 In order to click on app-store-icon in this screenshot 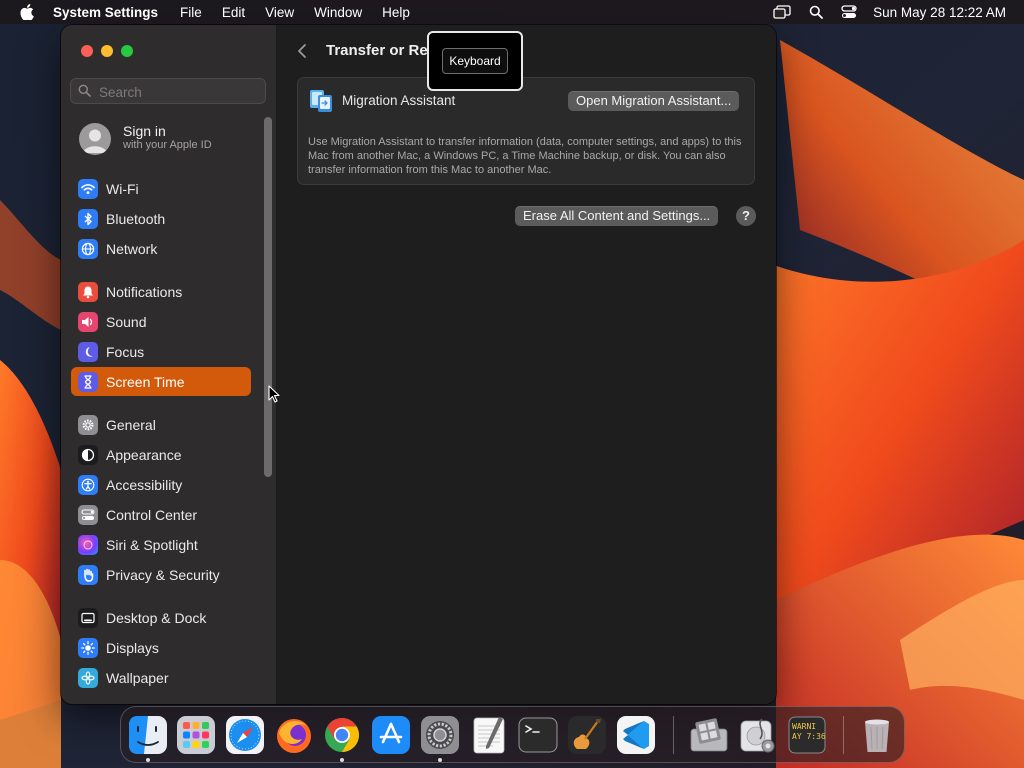, I will do `click(391, 735)`.